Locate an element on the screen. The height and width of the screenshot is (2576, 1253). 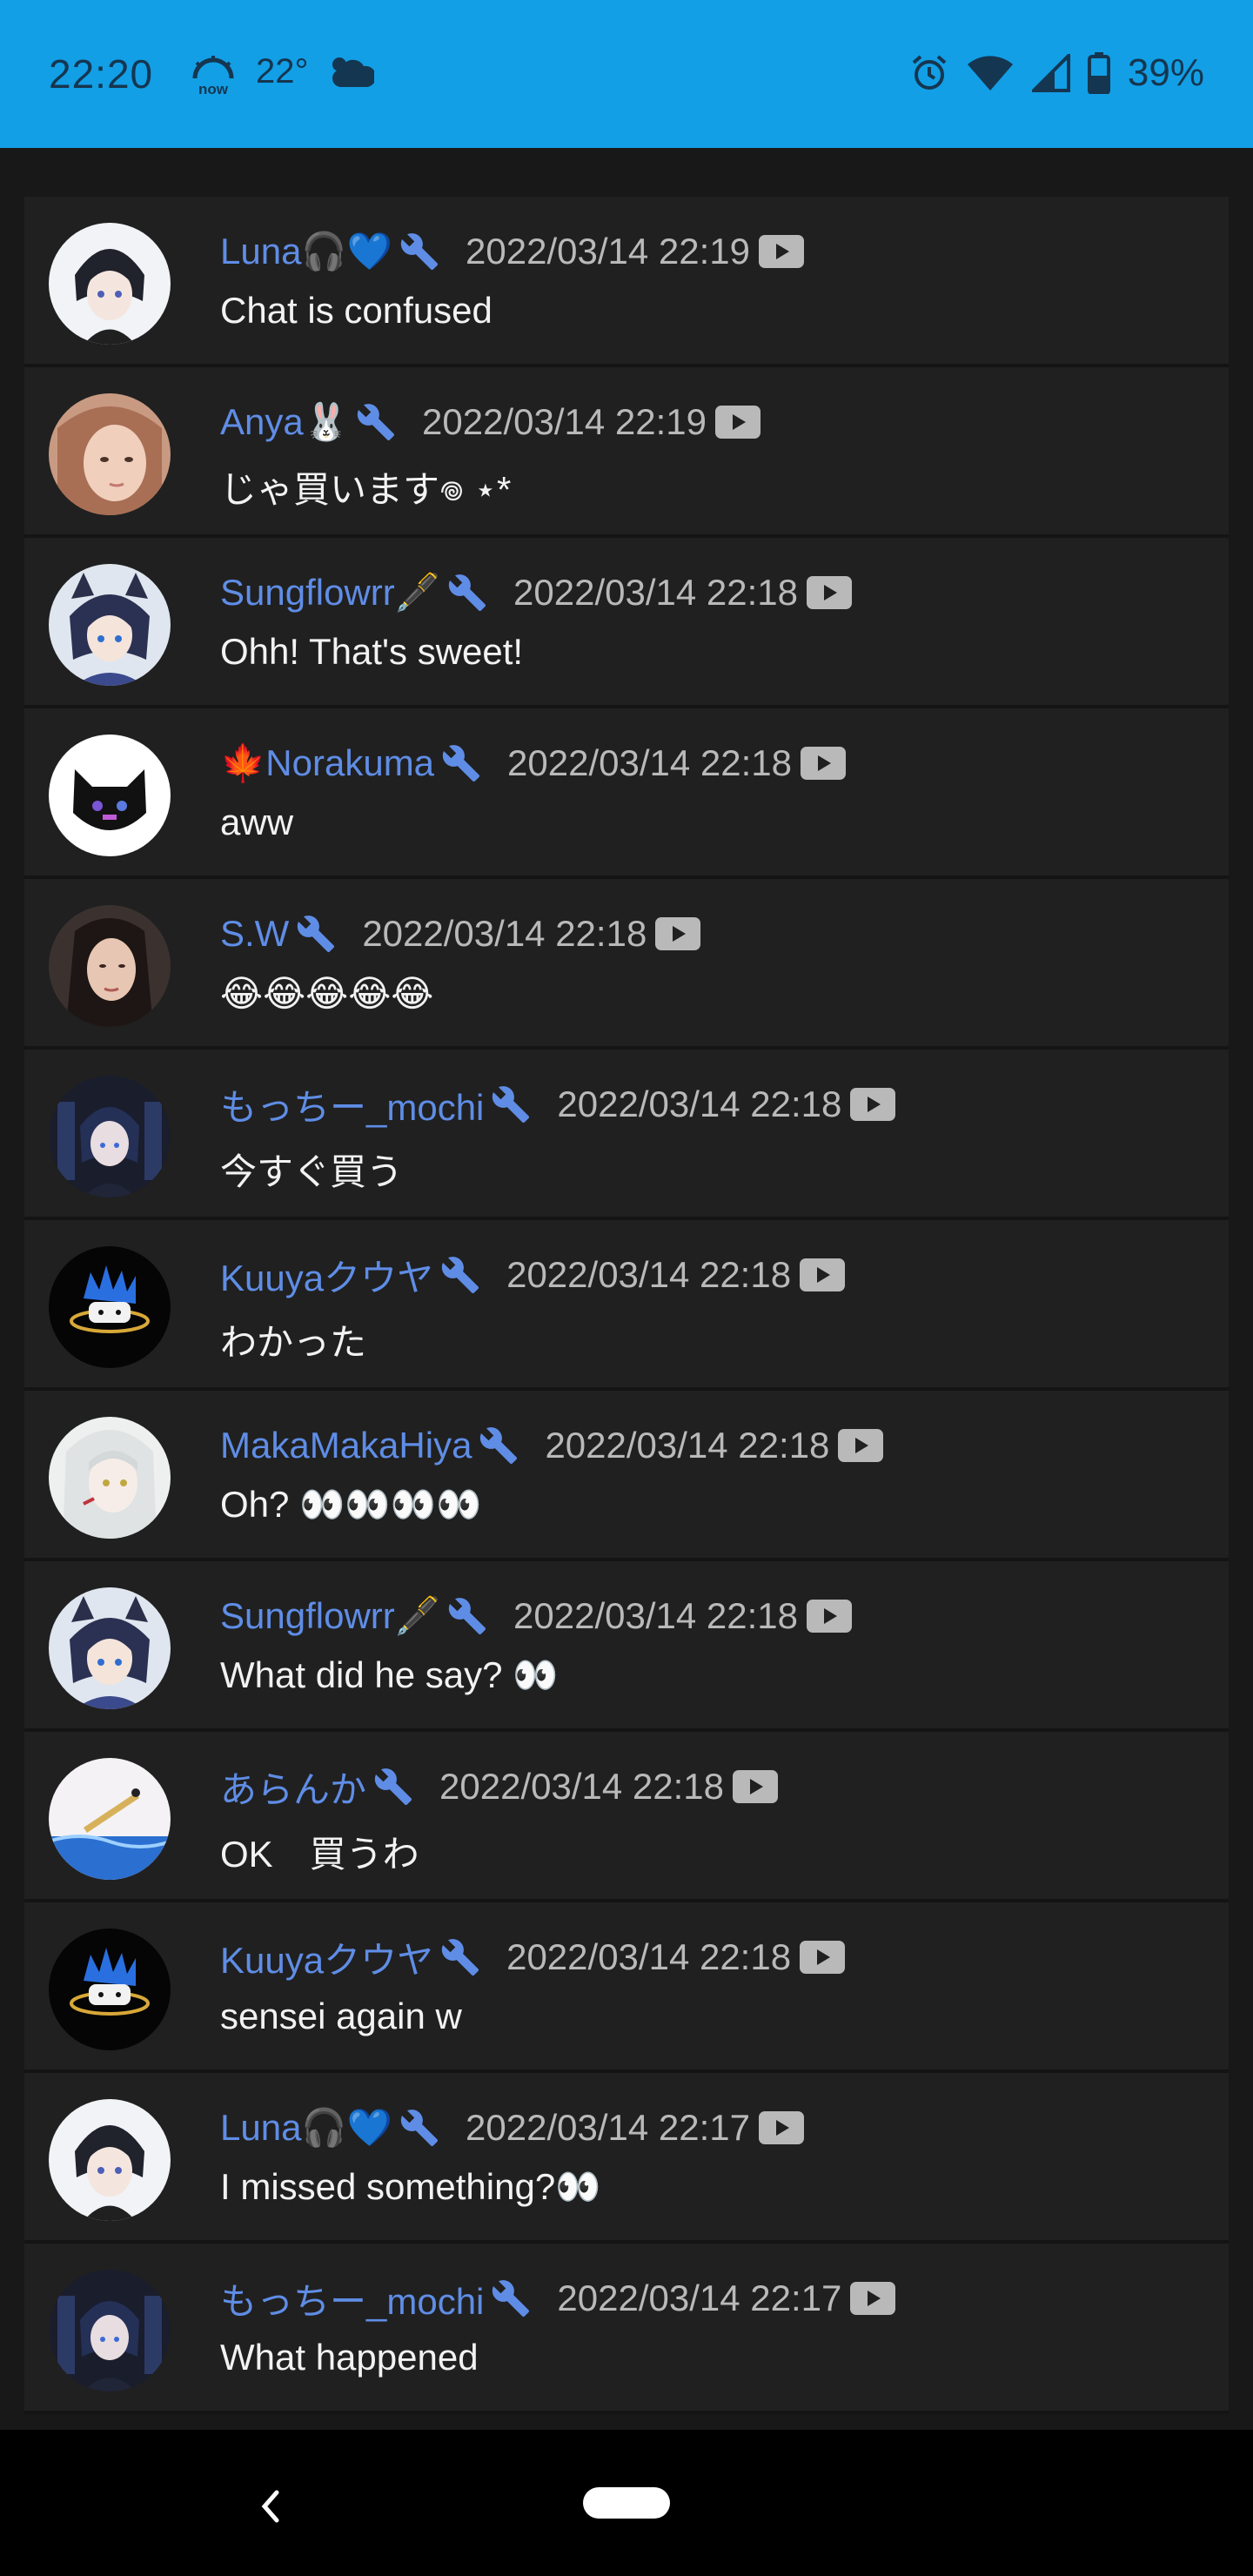
message-timestamp: 2022/03/14 22:17 is located at coordinates (608, 2127).